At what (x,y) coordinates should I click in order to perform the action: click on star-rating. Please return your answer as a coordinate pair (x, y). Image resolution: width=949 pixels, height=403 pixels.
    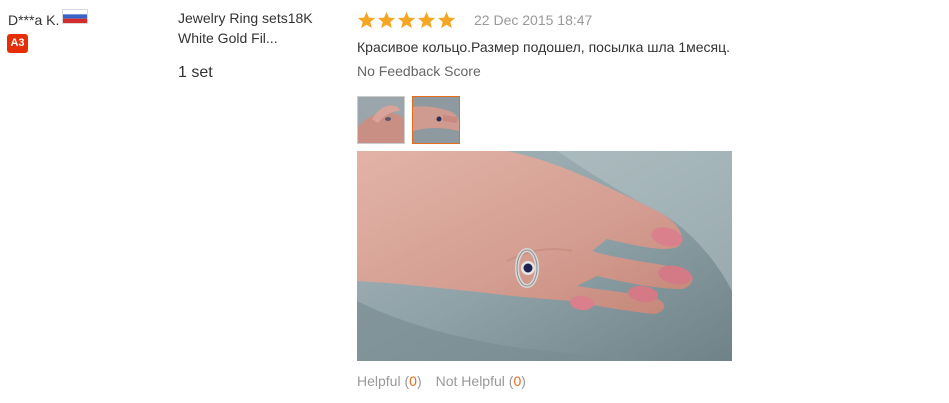
    Looking at the image, I should click on (406, 20).